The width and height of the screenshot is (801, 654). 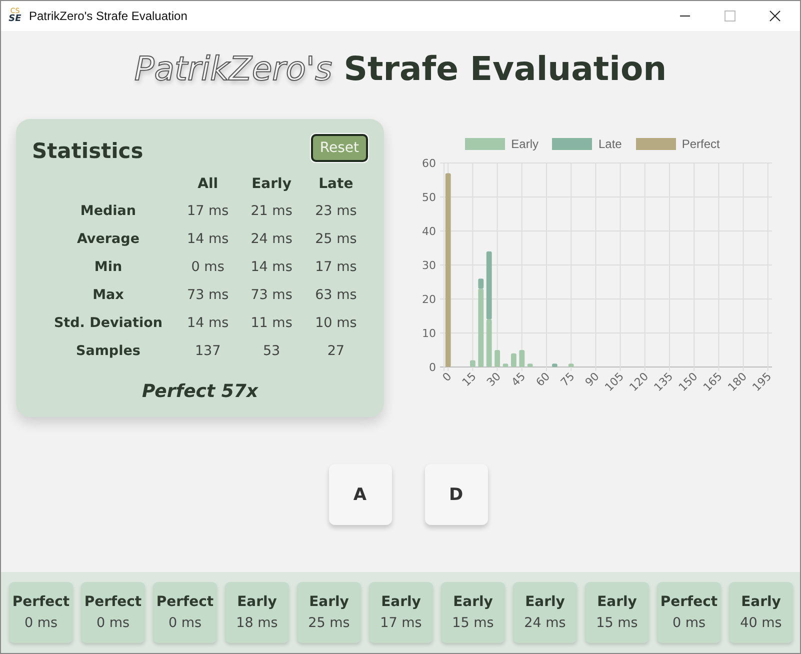 What do you see at coordinates (456, 494) in the screenshot?
I see `key-cap: D` at bounding box center [456, 494].